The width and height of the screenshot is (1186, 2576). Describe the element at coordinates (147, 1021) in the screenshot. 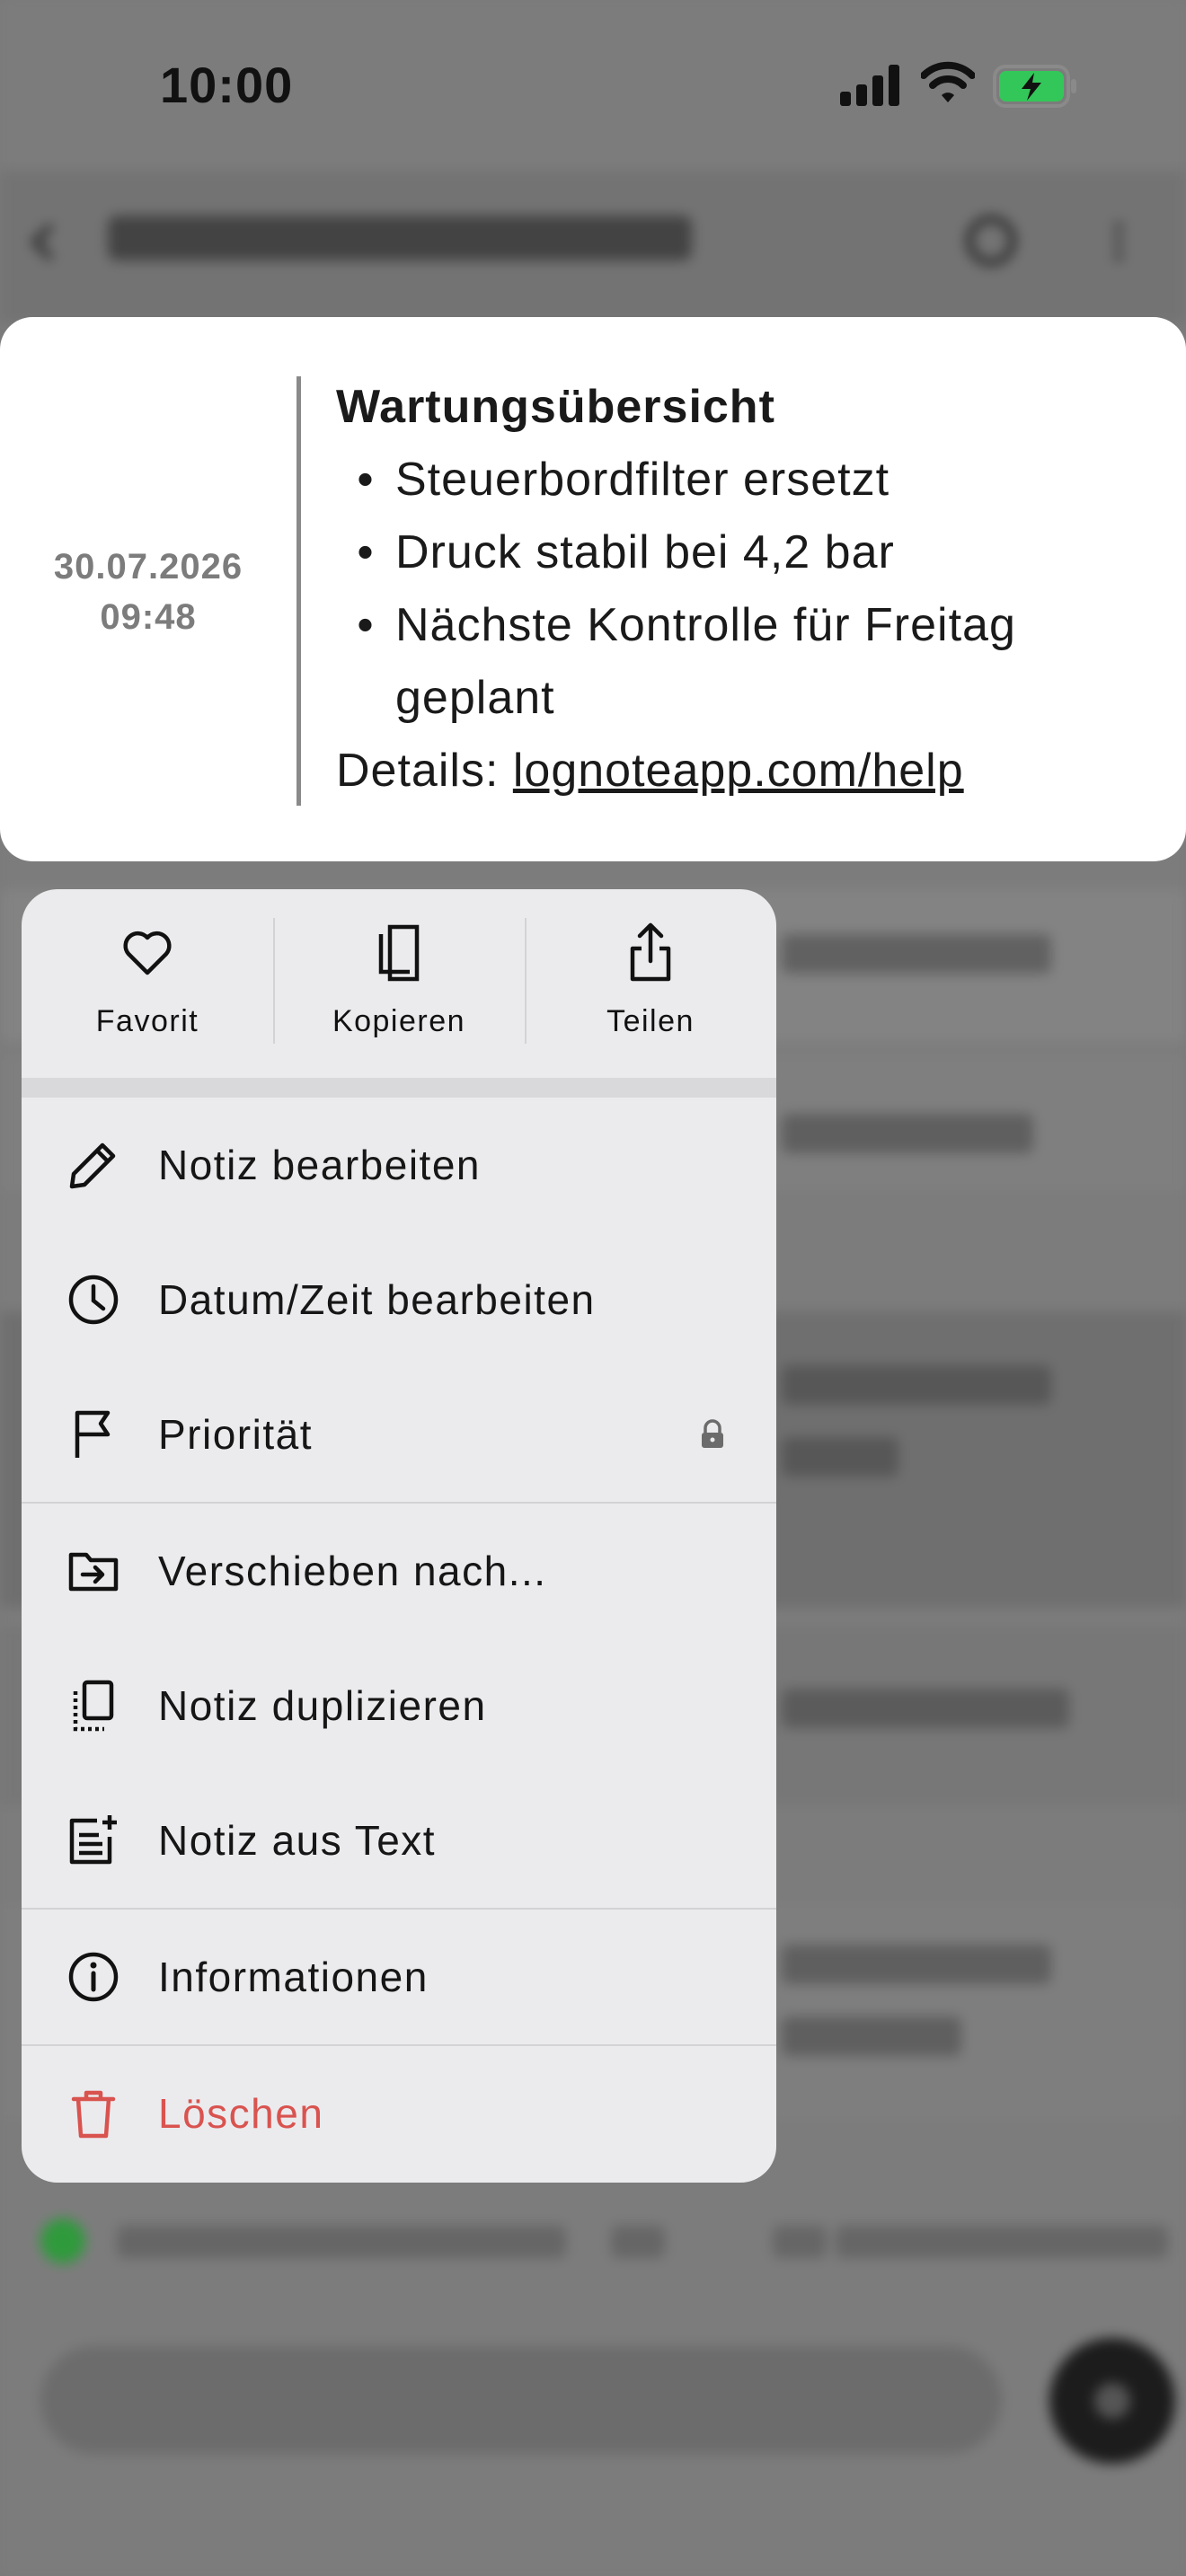

I see `favorite-label: Favorit` at that location.